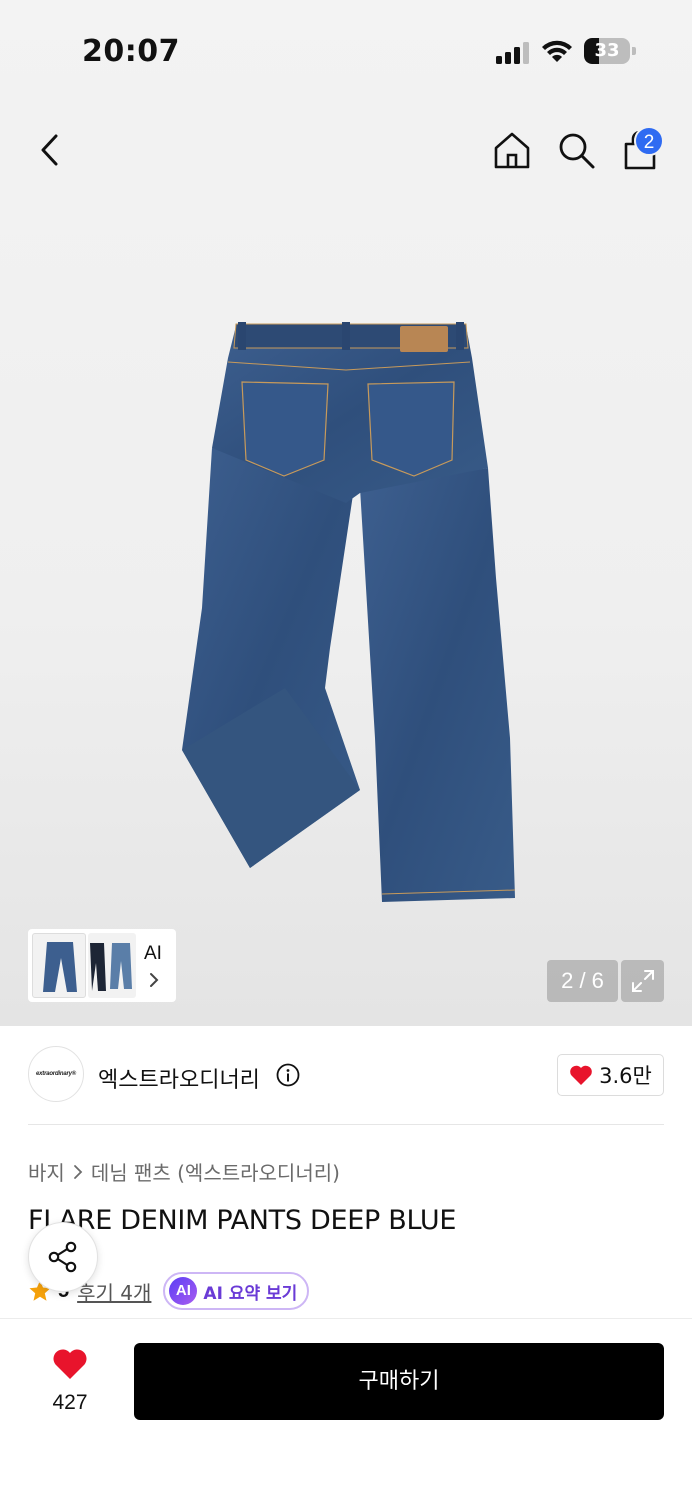 The image size is (692, 1500). I want to click on buy-button: 구매하기, so click(399, 1381).